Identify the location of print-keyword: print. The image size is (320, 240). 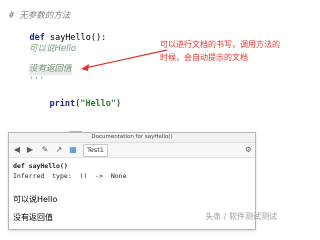
(62, 104).